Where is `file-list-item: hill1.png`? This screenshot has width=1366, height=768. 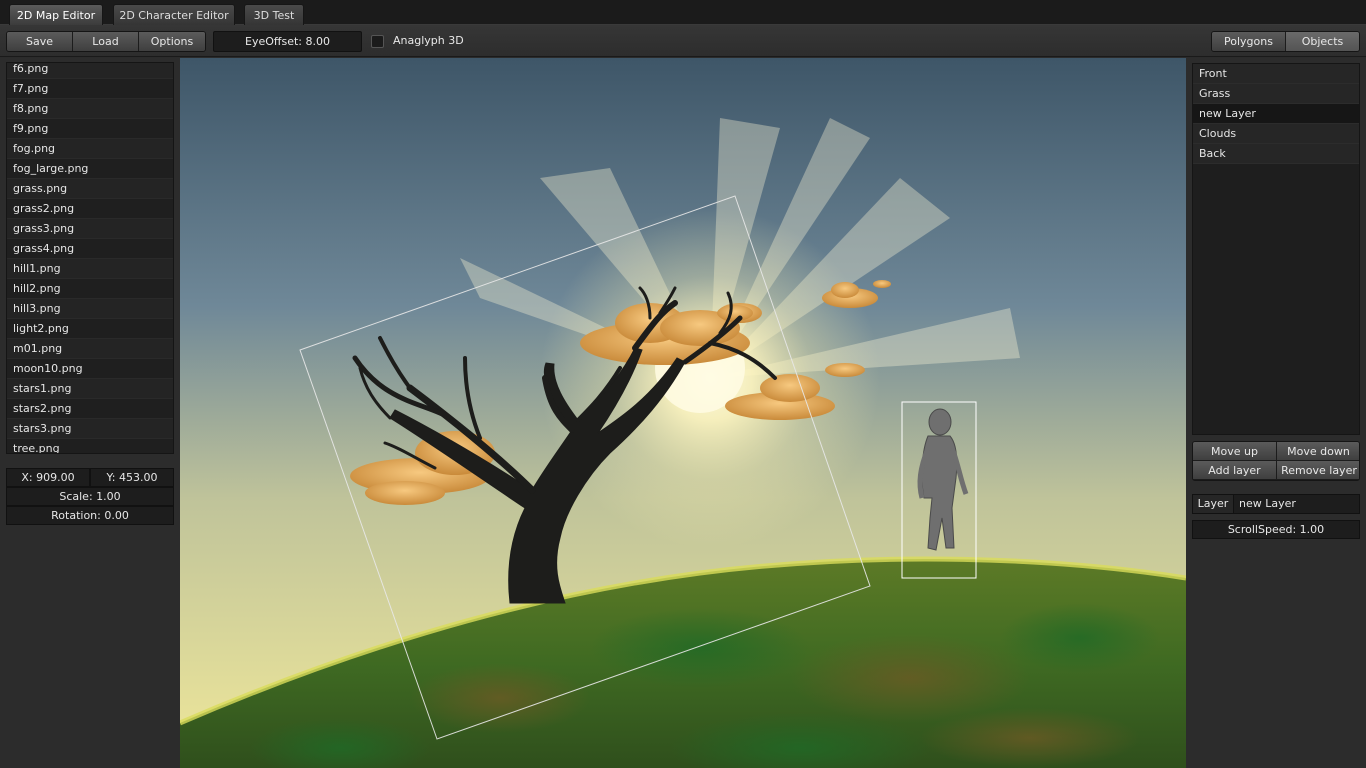
file-list-item: hill1.png is located at coordinates (90, 269).